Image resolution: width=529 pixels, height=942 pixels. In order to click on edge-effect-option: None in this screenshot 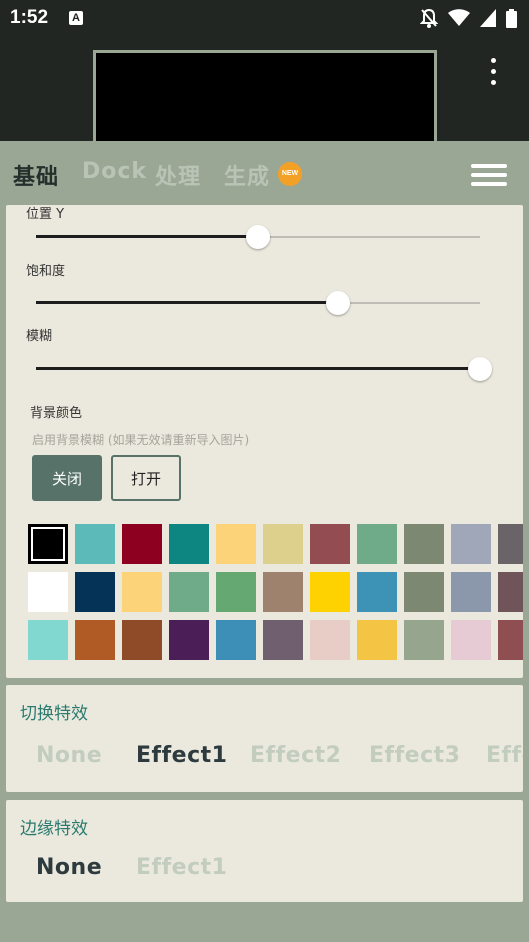, I will do `click(69, 867)`.